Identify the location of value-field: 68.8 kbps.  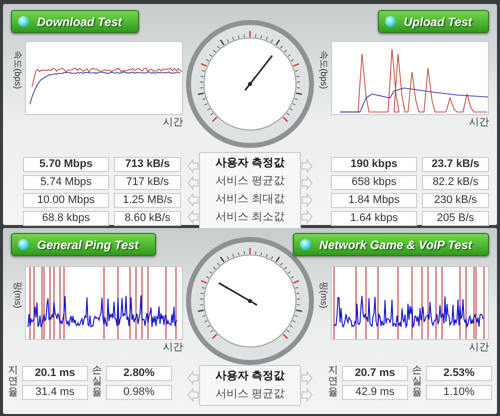
(66, 218).